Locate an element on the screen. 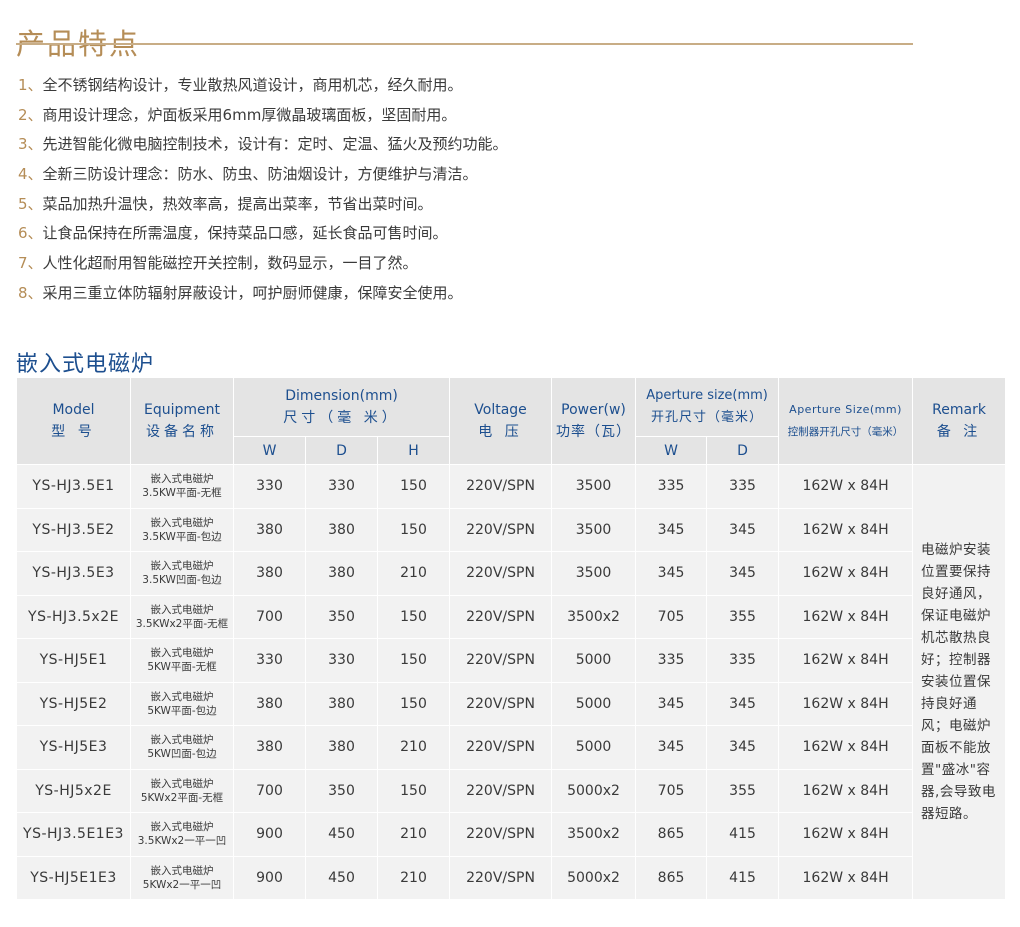 The image size is (1020, 927). cell-model: YS-HJ5x2E is located at coordinates (73, 790).